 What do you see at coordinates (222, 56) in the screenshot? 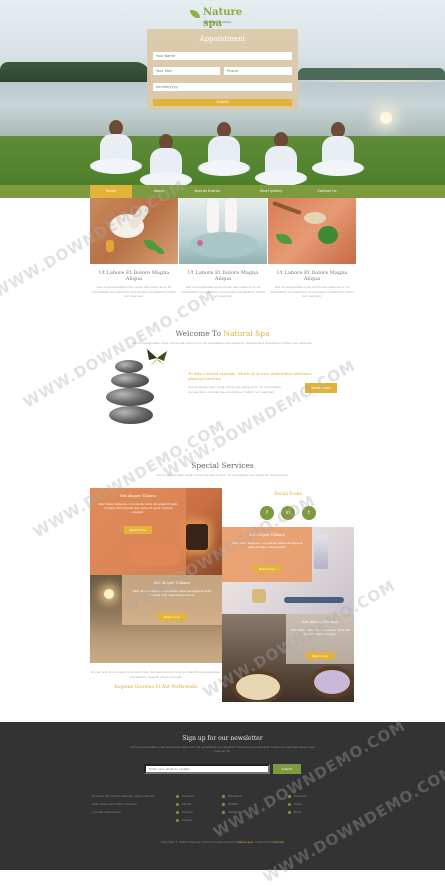
I see `name-input` at bounding box center [222, 56].